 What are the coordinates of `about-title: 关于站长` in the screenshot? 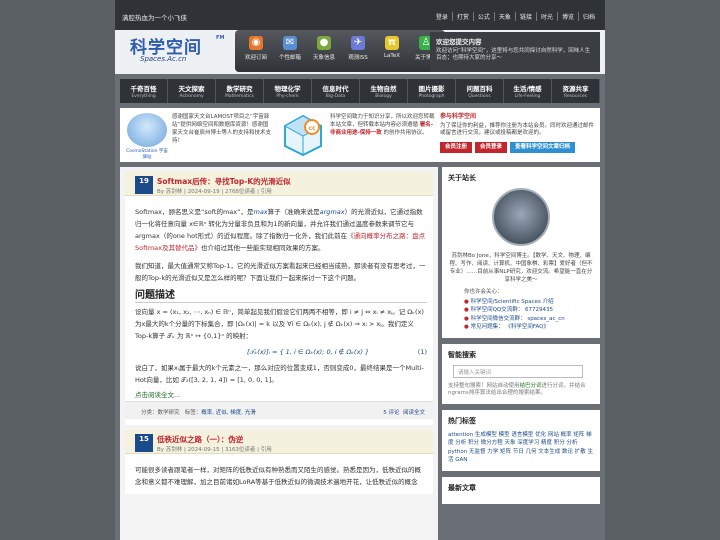 It's located at (462, 178).